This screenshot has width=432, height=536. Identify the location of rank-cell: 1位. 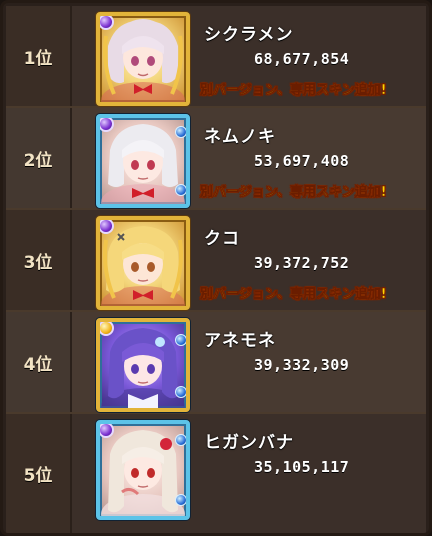
(39, 56).